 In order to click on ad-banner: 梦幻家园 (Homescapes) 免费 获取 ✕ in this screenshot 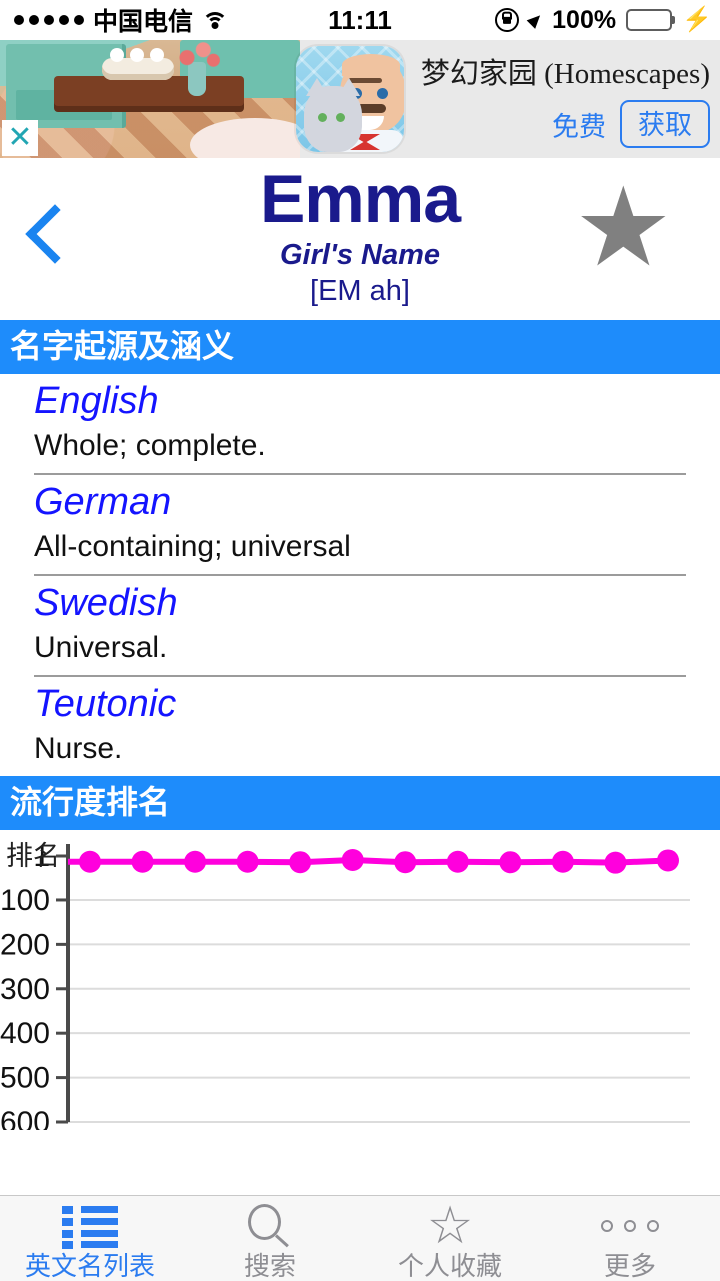, I will do `click(360, 99)`.